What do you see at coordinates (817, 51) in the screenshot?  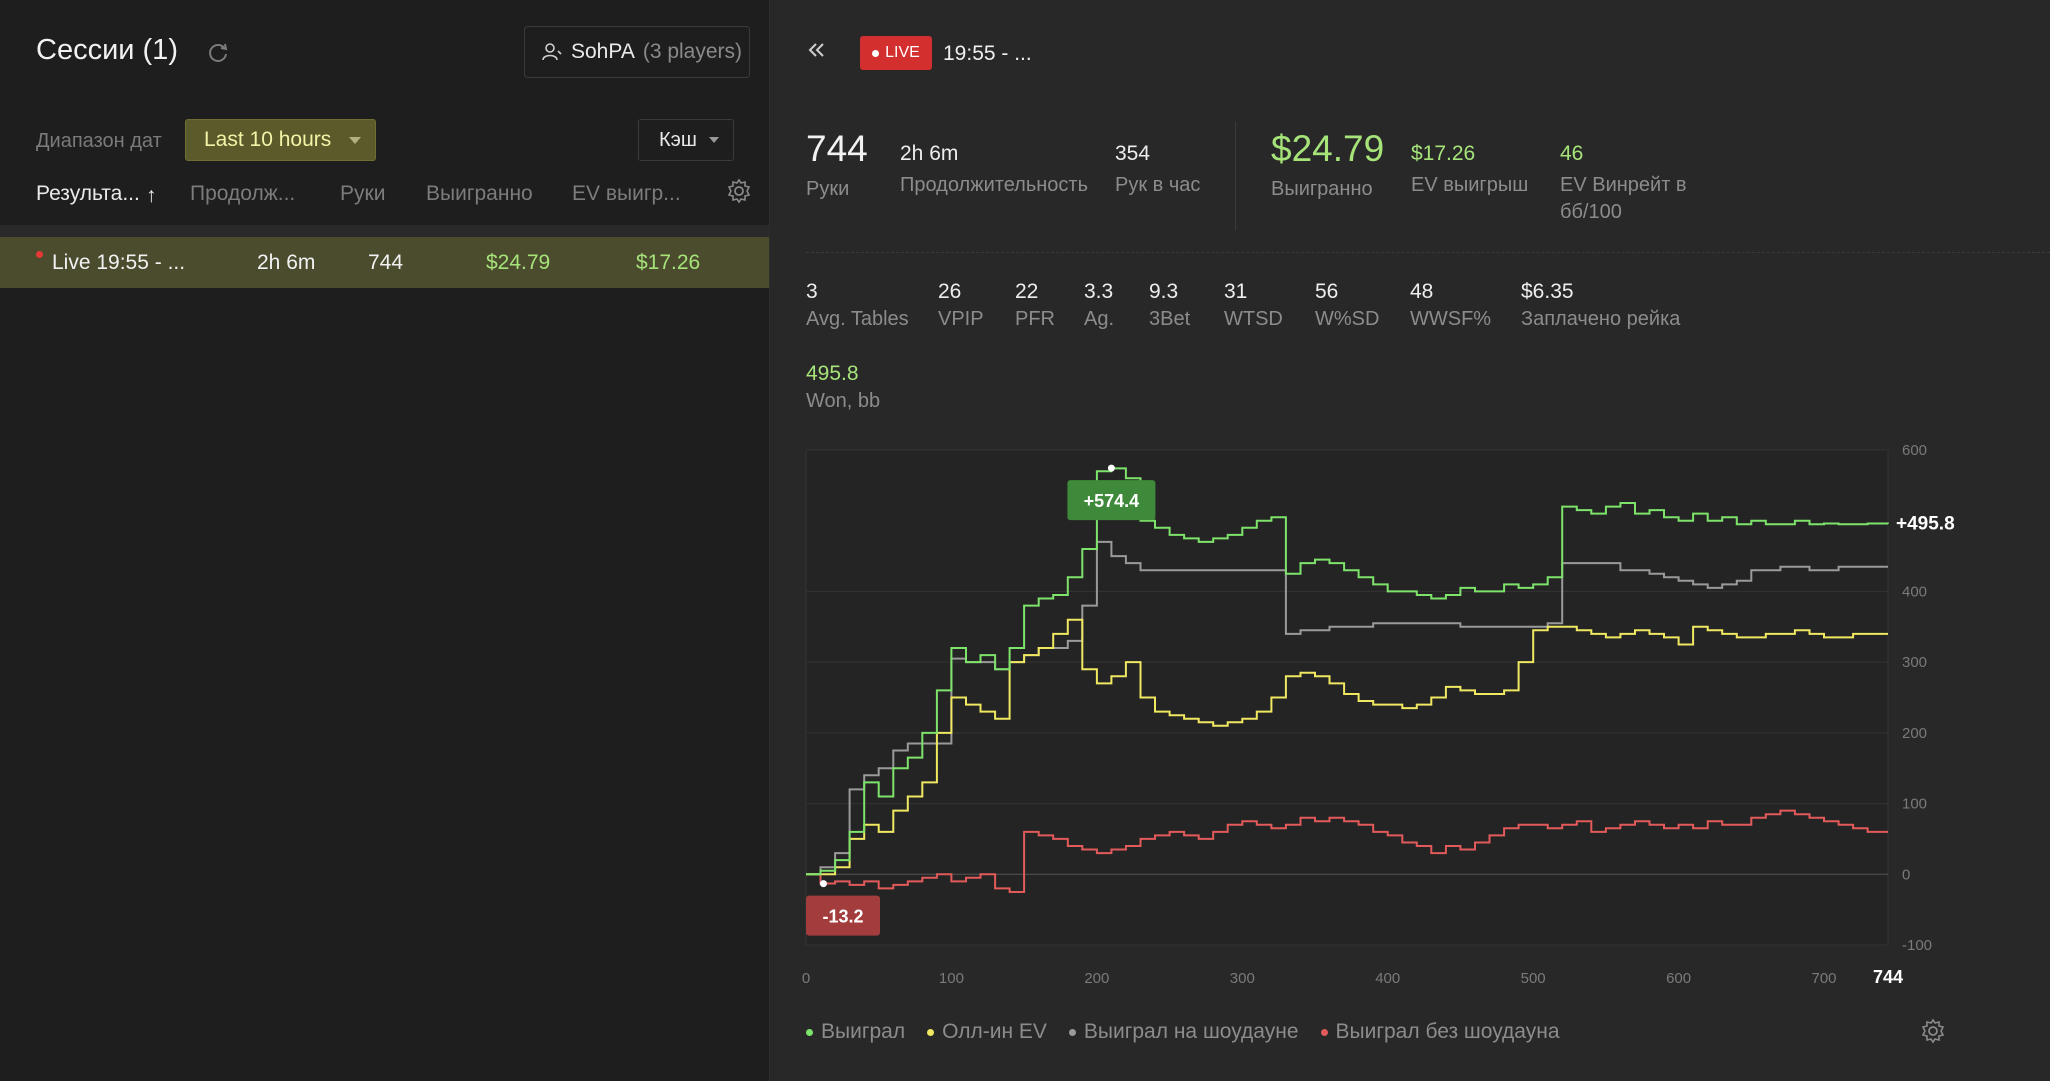 I see `double-chevron-left-icon` at bounding box center [817, 51].